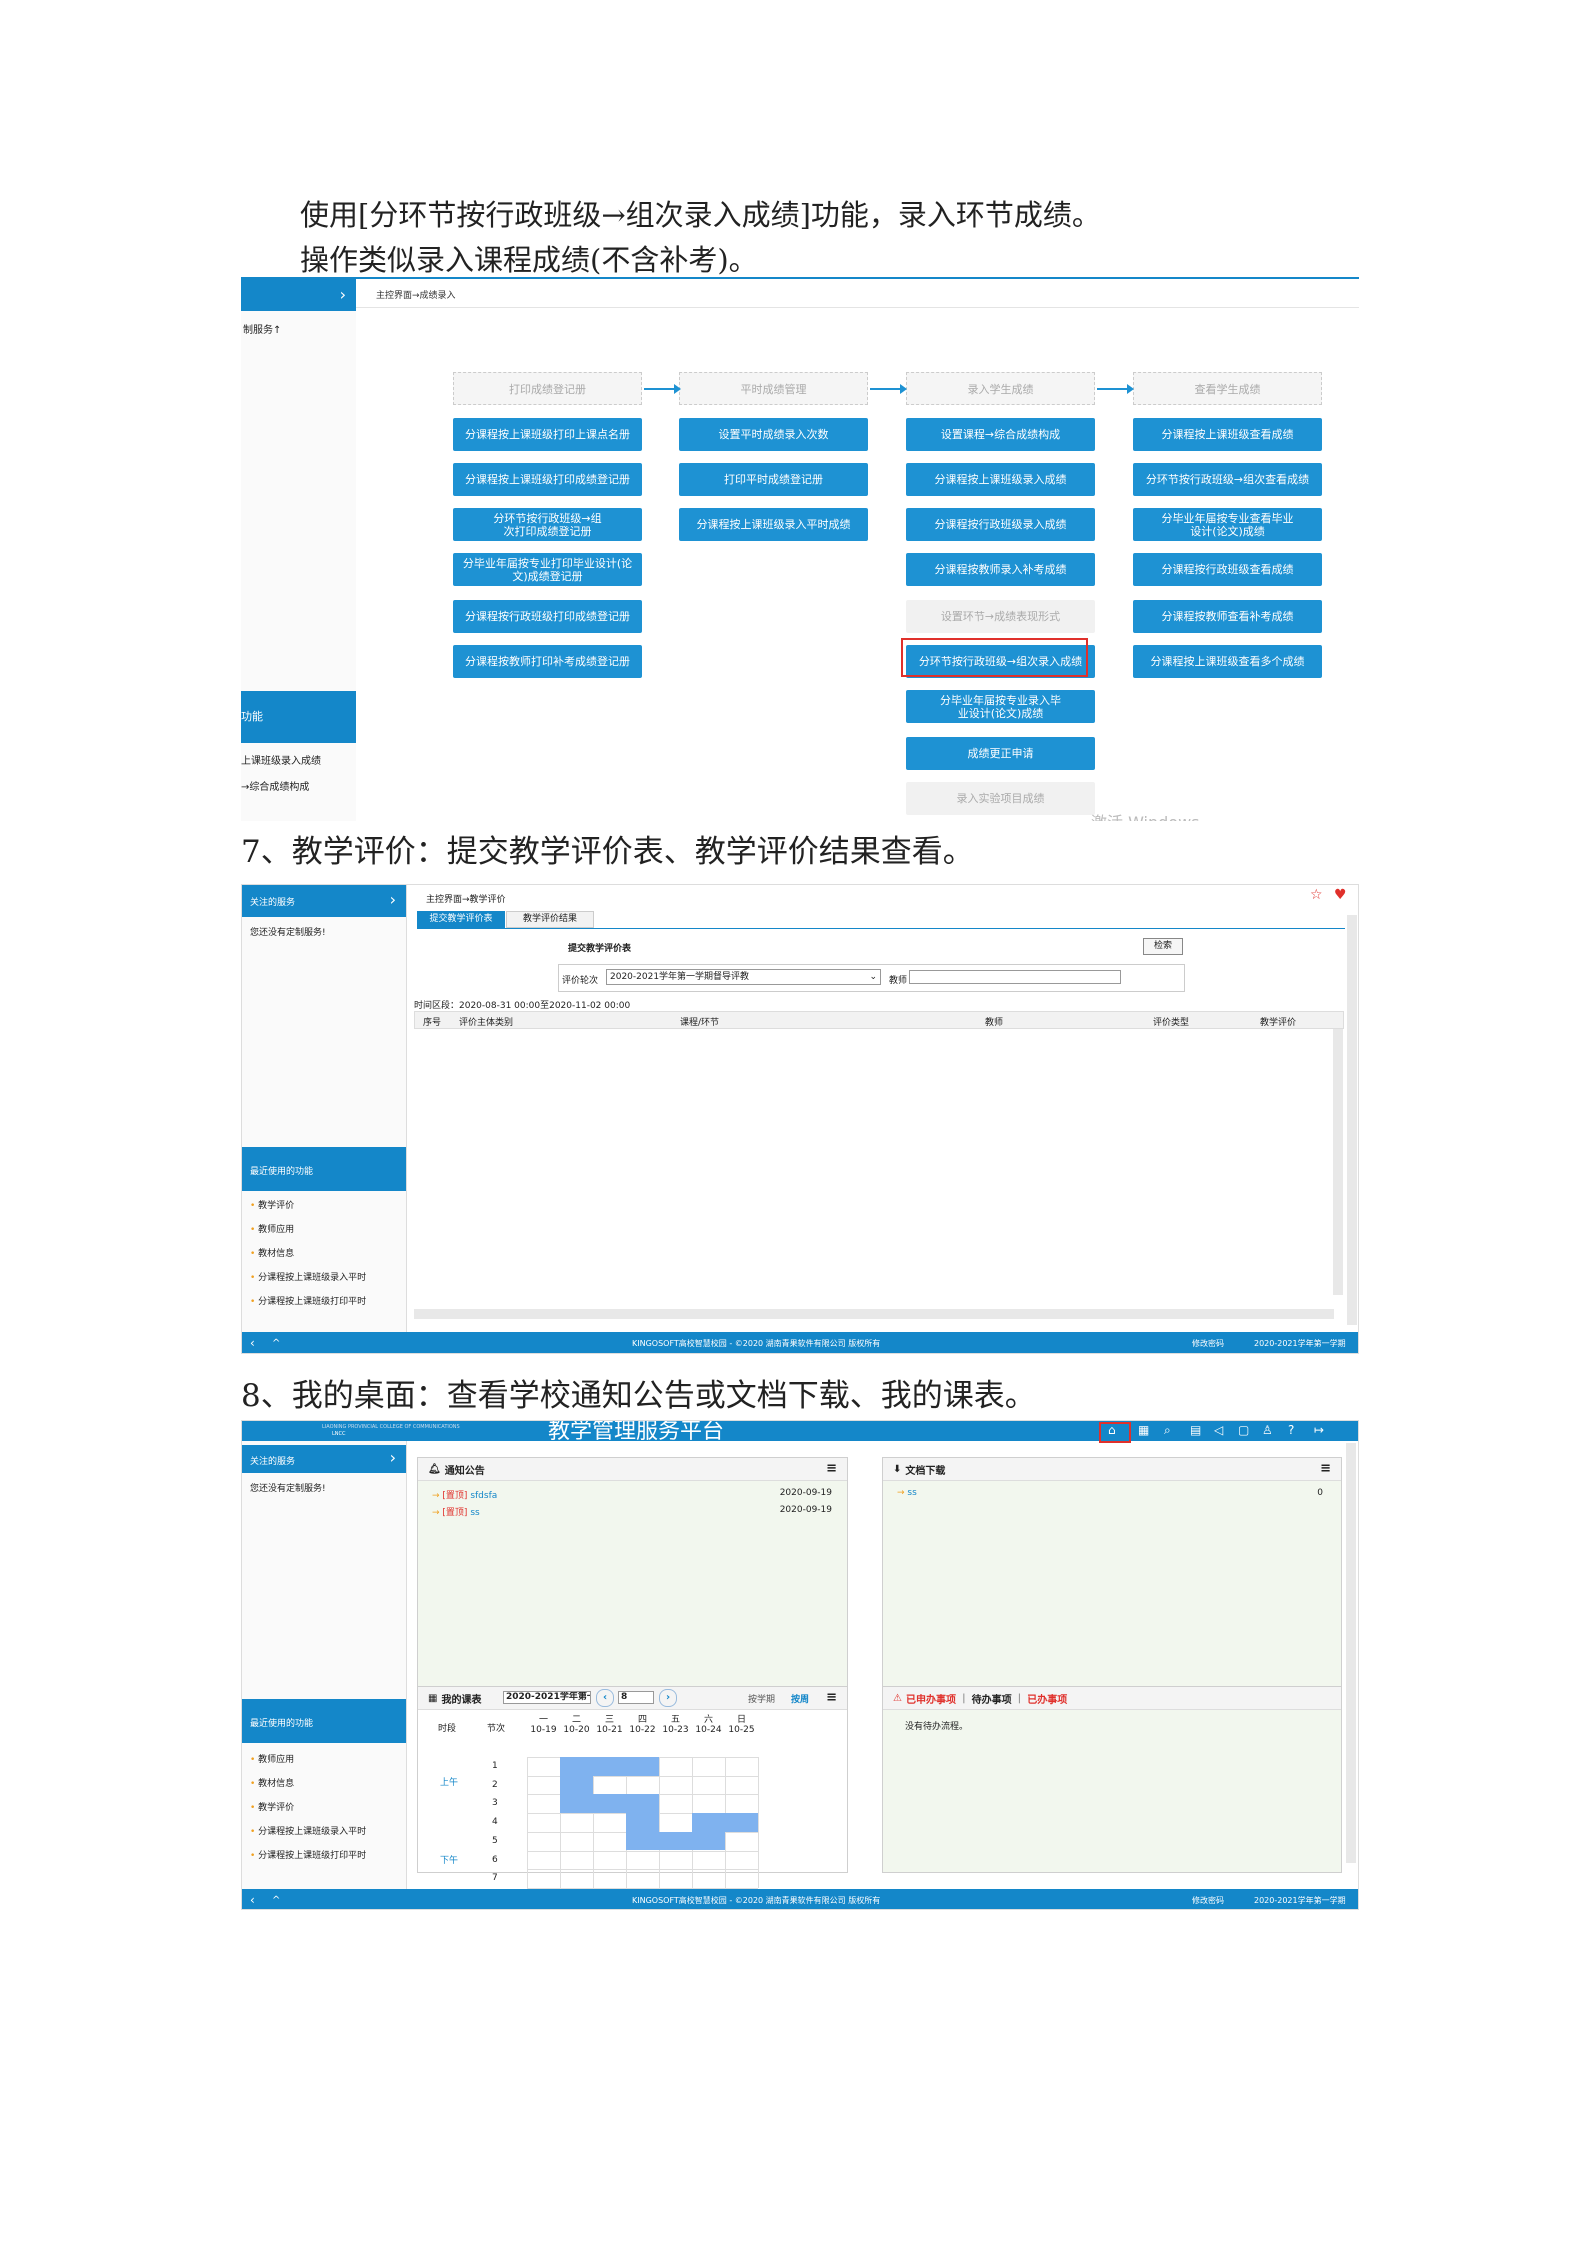 The image size is (1587, 2245). What do you see at coordinates (1167, 1430) in the screenshot?
I see `search-icon: ⌕` at bounding box center [1167, 1430].